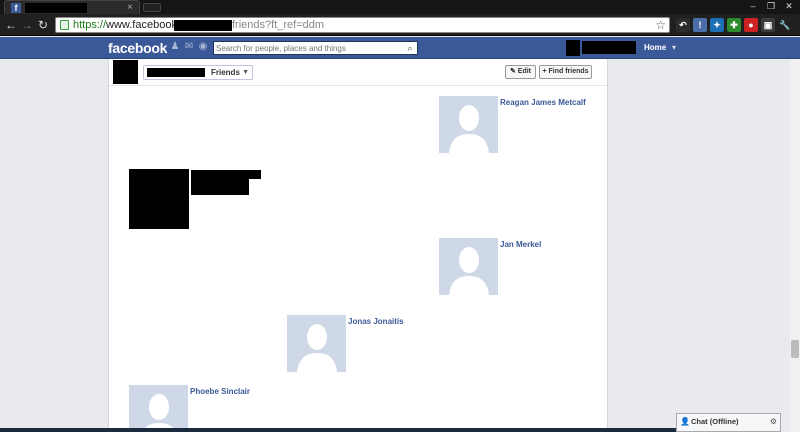 Image resolution: width=800 pixels, height=432 pixels. Describe the element at coordinates (309, 48) in the screenshot. I see `search-input` at that location.